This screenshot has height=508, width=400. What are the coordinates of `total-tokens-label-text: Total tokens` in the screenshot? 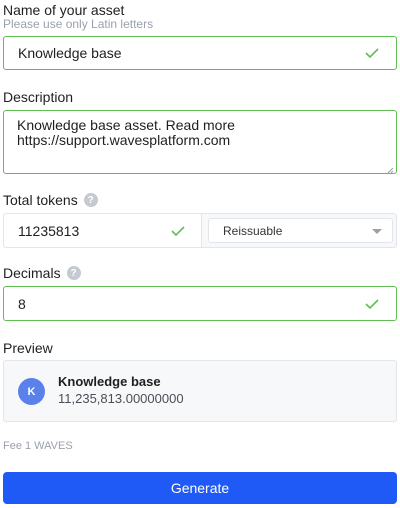 It's located at (40, 200).